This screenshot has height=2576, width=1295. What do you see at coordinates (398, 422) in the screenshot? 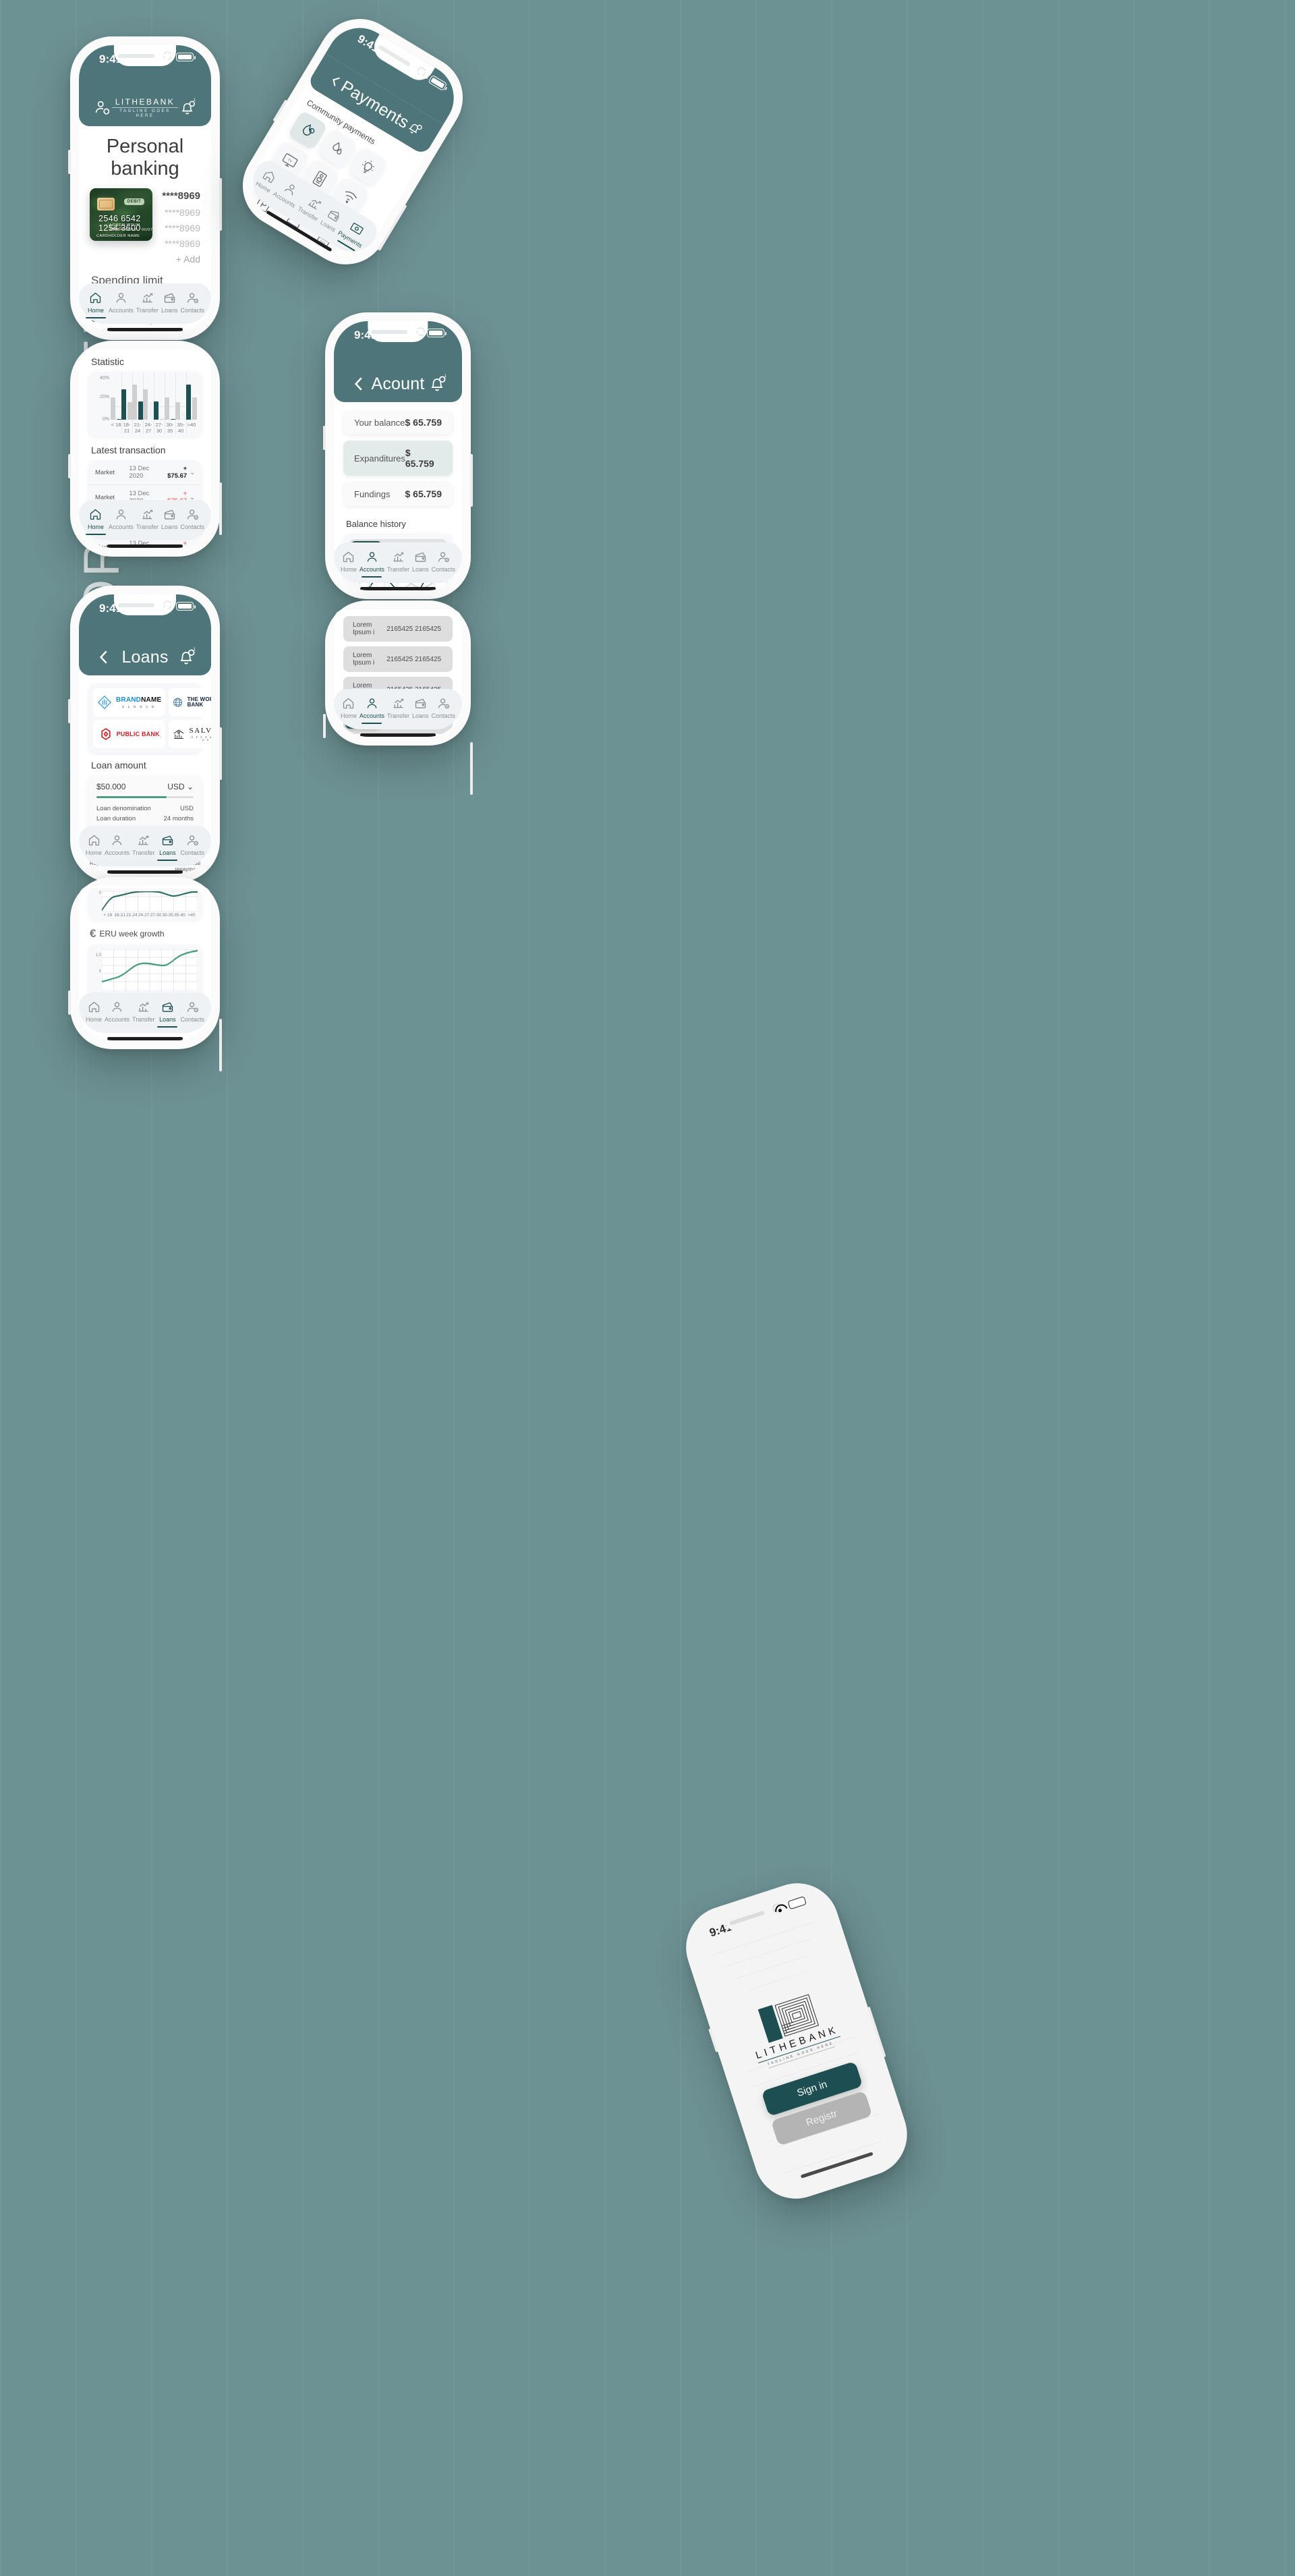
I see `balance-row-your-balance: Your balance $ 65.759` at bounding box center [398, 422].